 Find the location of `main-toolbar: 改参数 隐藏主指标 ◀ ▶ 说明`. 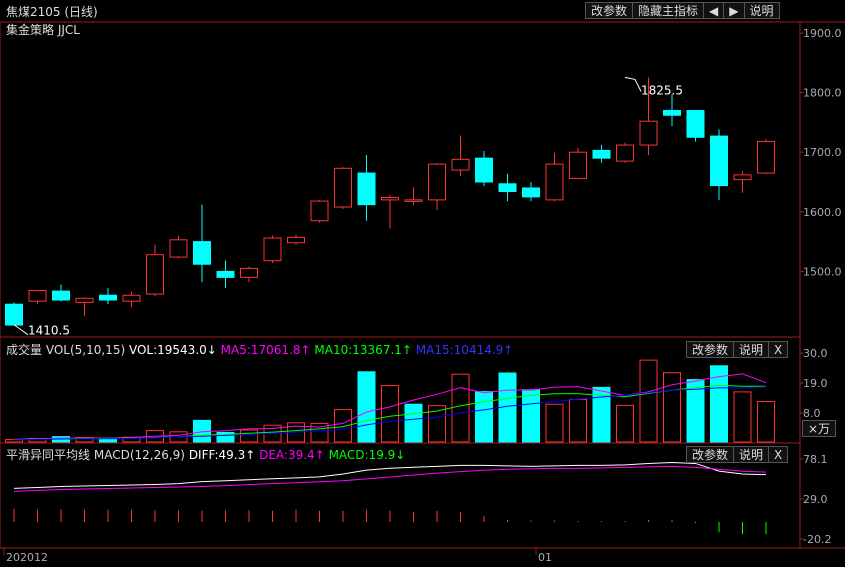

main-toolbar: 改参数 隐藏主指标 ◀ ▶ 说明 is located at coordinates (682, 10).